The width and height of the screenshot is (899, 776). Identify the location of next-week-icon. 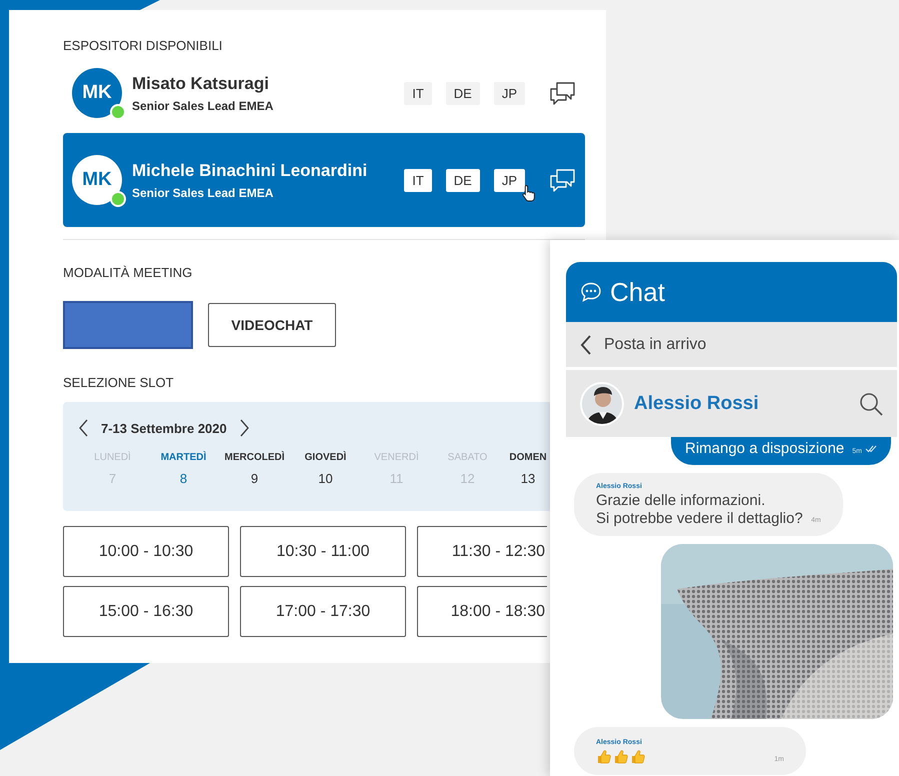
(244, 428).